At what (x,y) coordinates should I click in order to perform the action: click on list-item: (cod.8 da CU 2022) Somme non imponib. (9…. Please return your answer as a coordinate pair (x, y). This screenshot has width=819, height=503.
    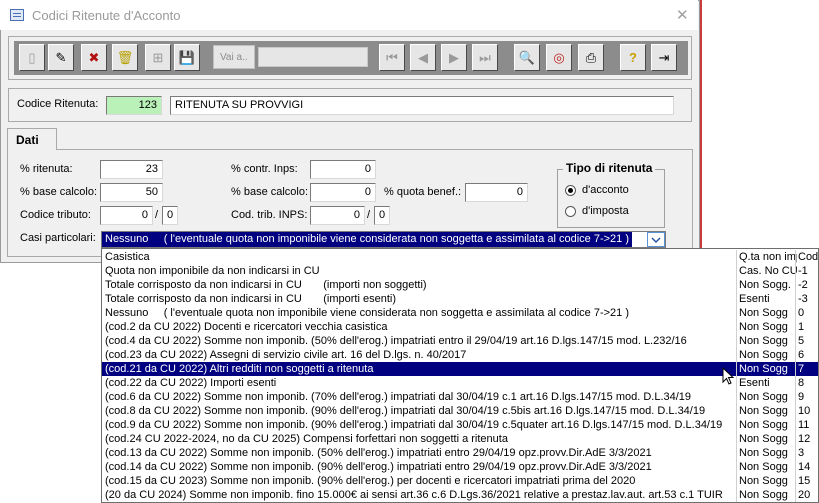
    Looking at the image, I should click on (460, 411).